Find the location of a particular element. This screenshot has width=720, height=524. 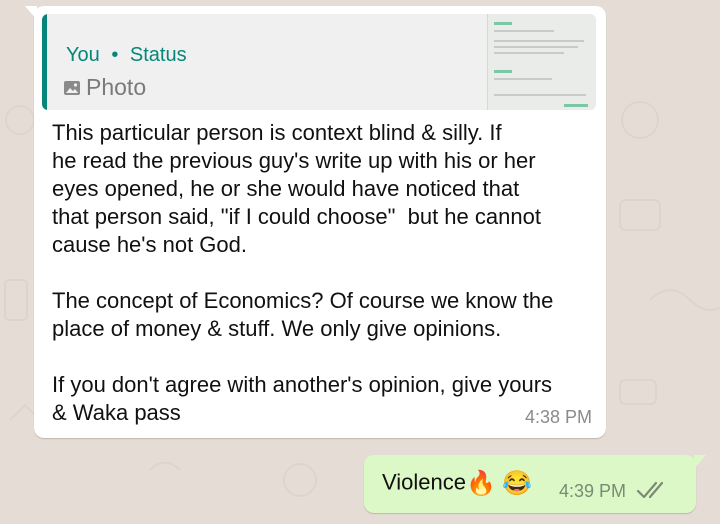

outgoing-message-time: 4:39 PM is located at coordinates (593, 491).